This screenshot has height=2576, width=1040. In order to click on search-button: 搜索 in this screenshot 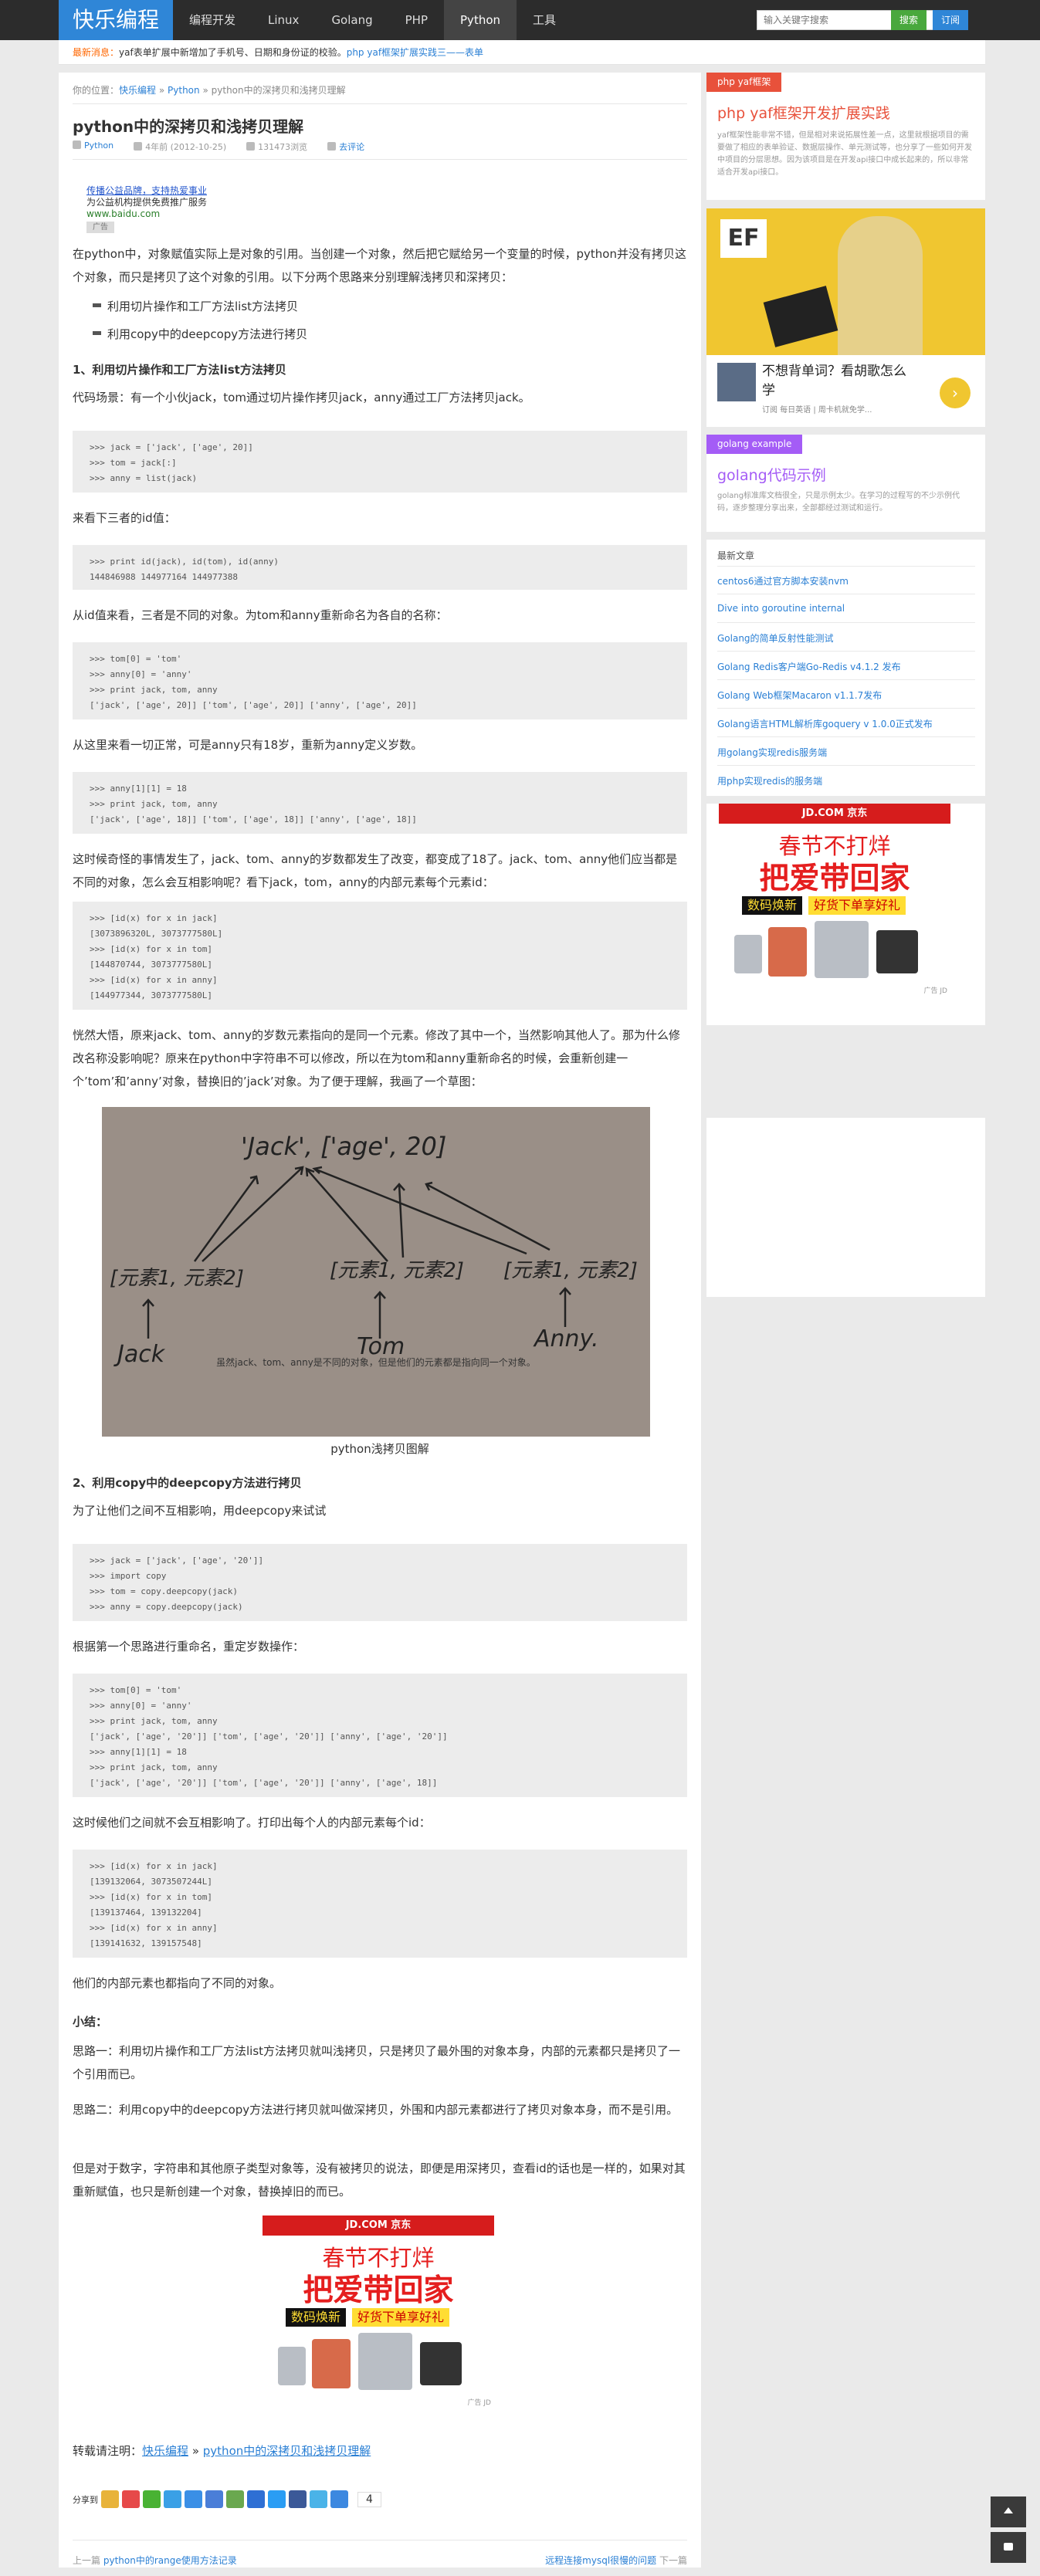, I will do `click(909, 20)`.